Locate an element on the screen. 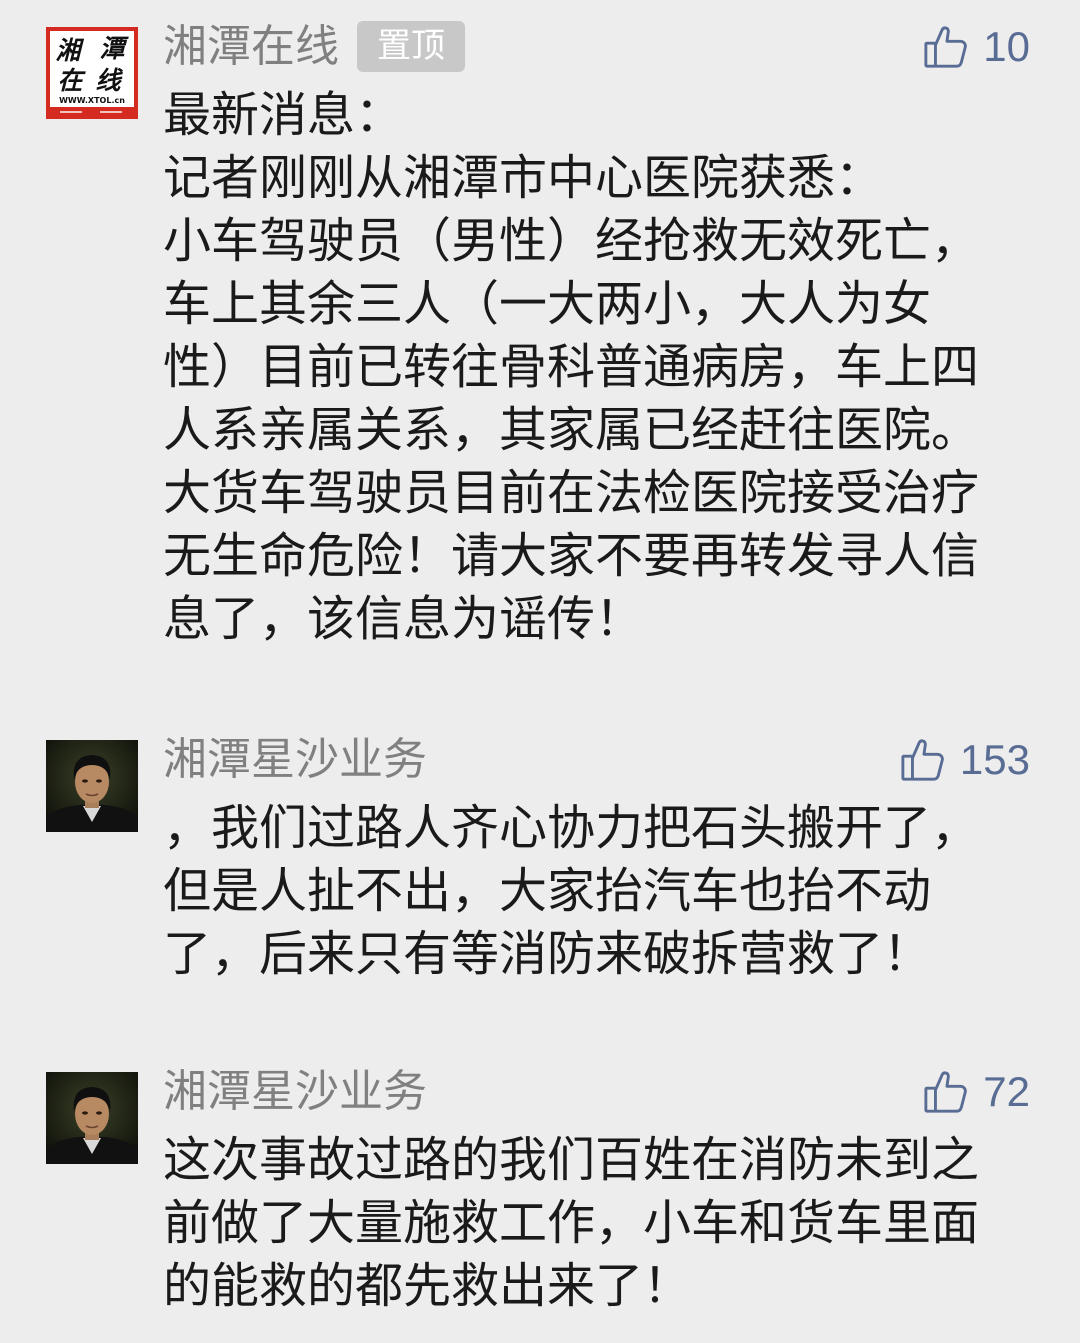 This screenshot has width=1080, height=1343. logo-text: 湘 is located at coordinates (69, 50).